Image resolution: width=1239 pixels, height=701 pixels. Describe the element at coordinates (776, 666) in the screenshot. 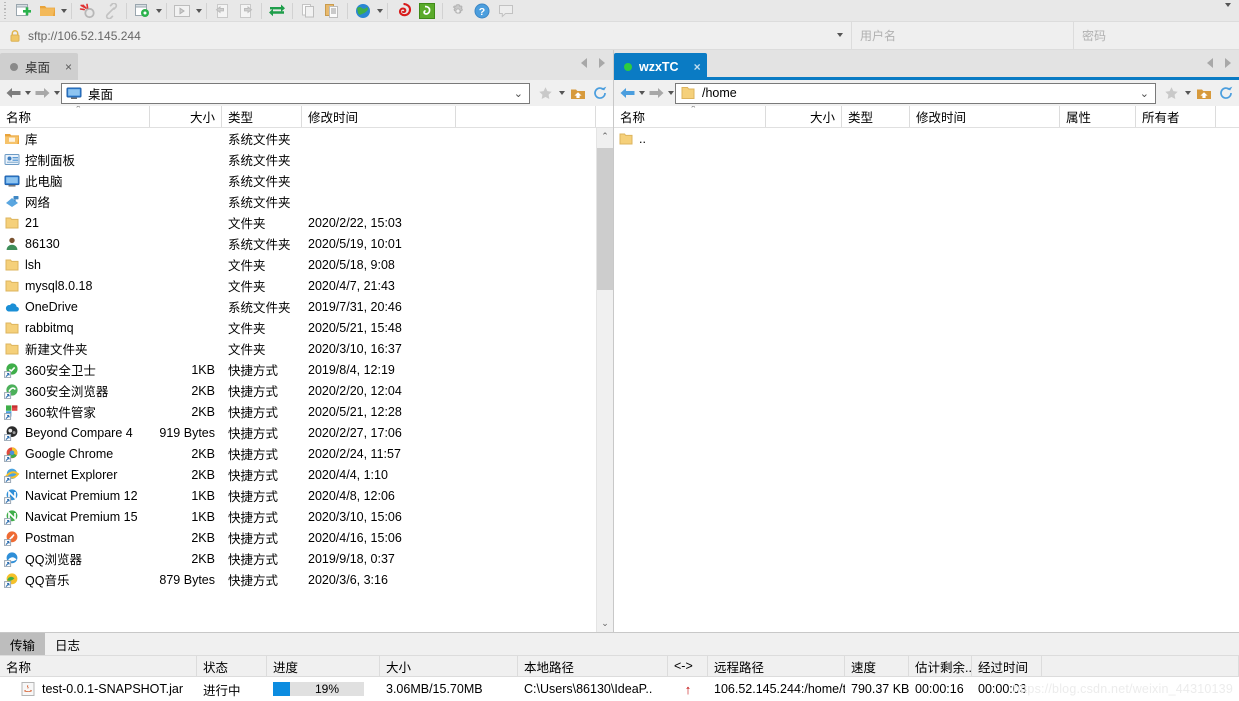

I see `transfer-column-remote: 远程路径` at that location.